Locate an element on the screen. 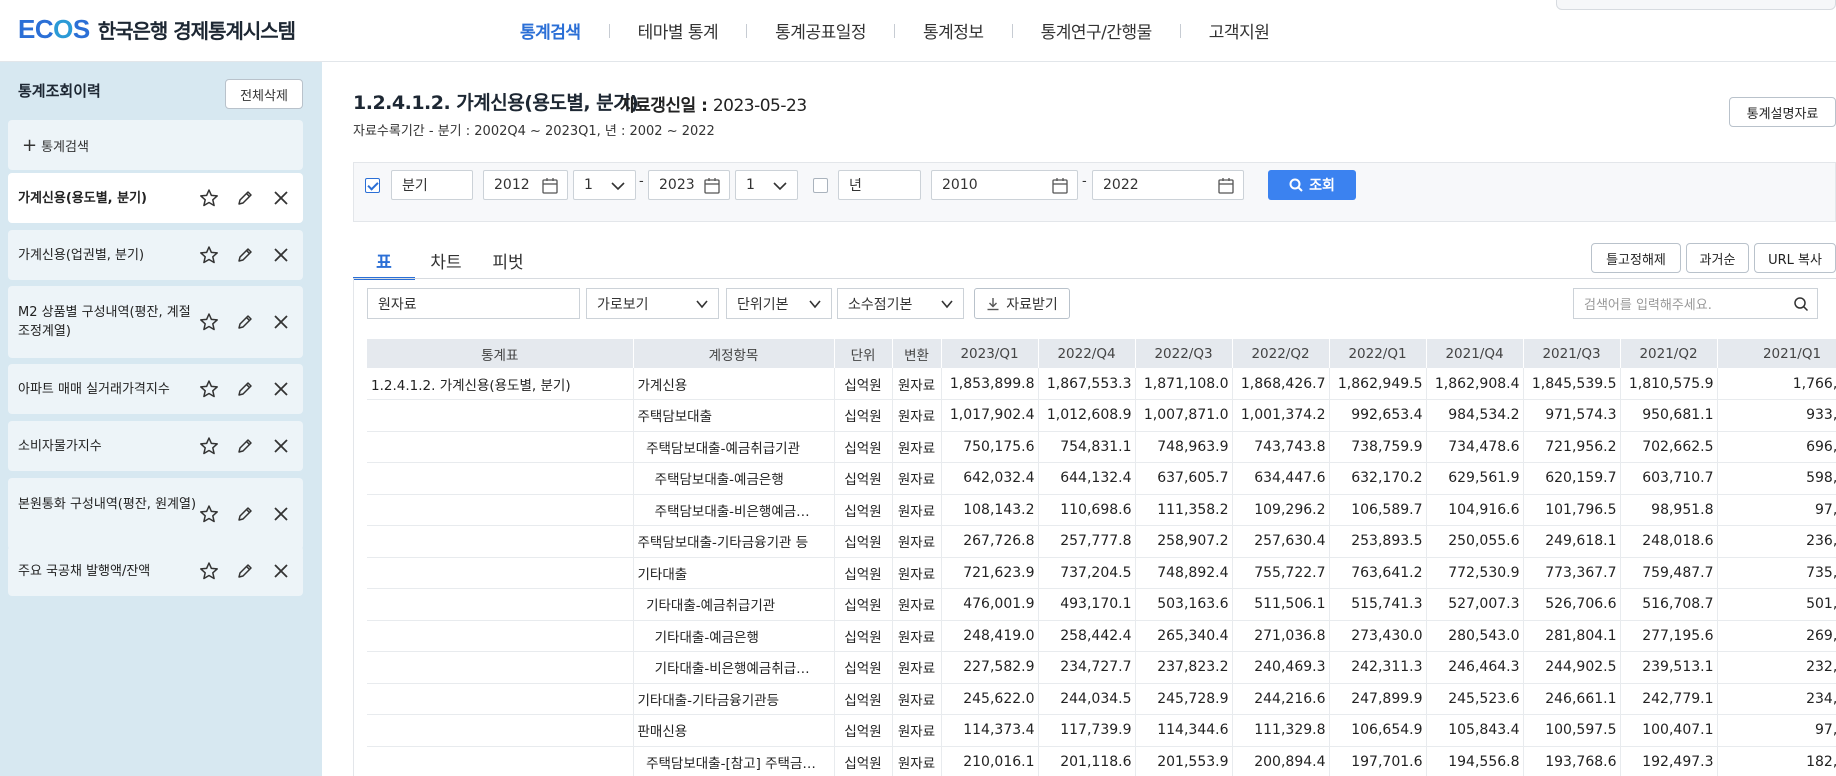 The height and width of the screenshot is (776, 1836). history-item-label: 가계신용(업권별, 분기) is located at coordinates (81, 255).